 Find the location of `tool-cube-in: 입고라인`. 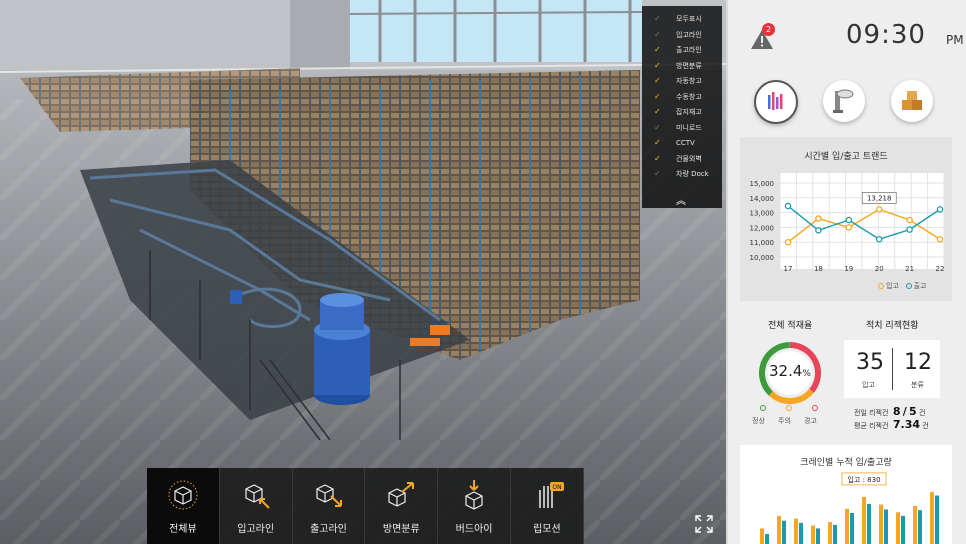

tool-cube-in: 입고라인 is located at coordinates (256, 506).